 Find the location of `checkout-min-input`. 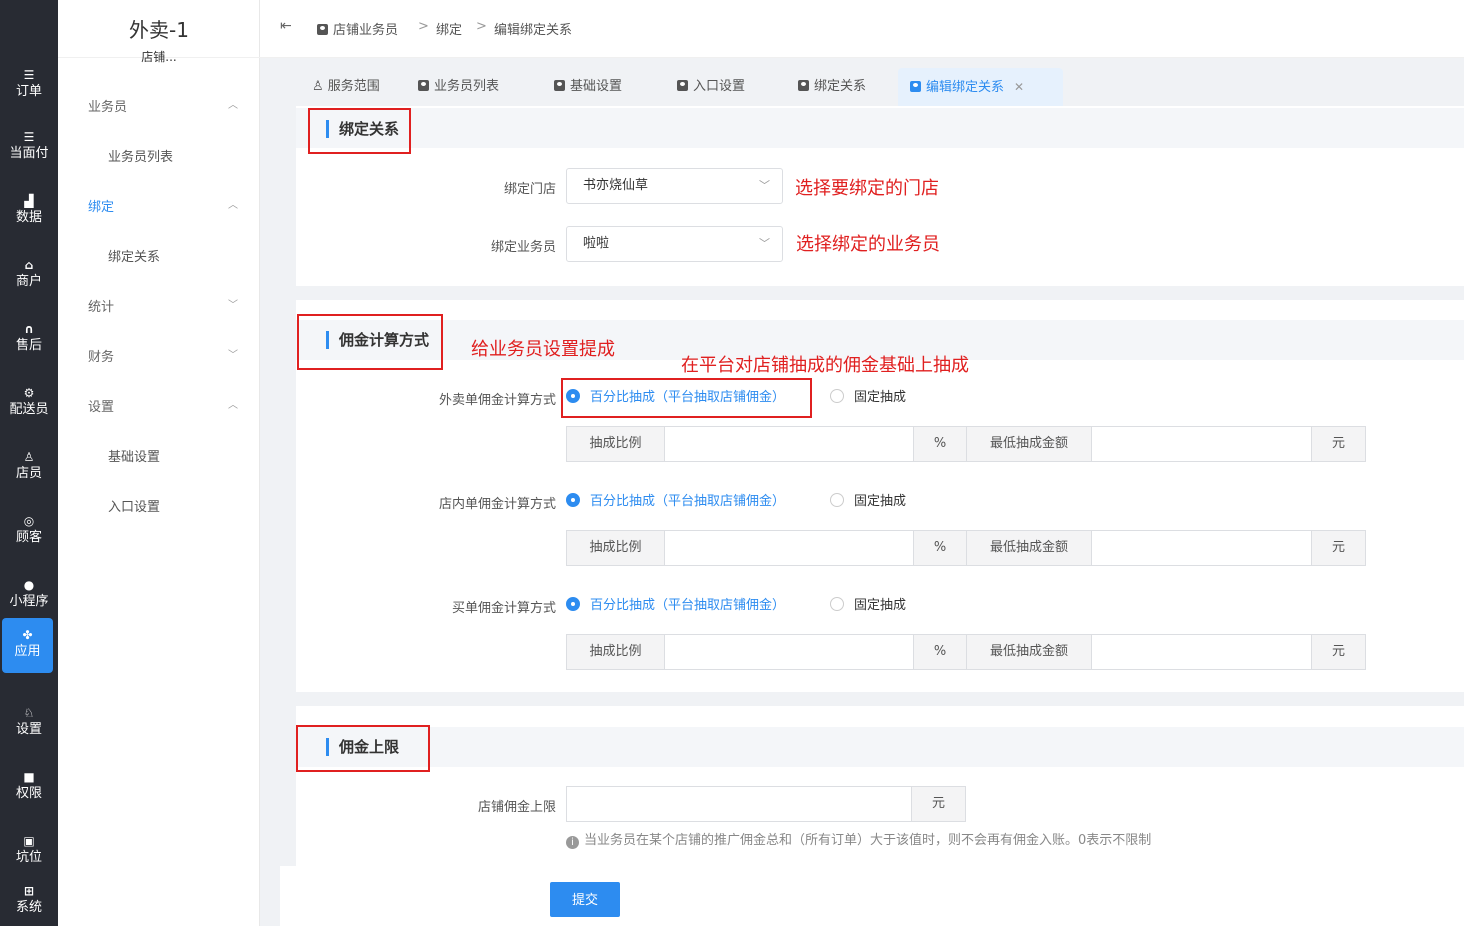

checkout-min-input is located at coordinates (1201, 652).